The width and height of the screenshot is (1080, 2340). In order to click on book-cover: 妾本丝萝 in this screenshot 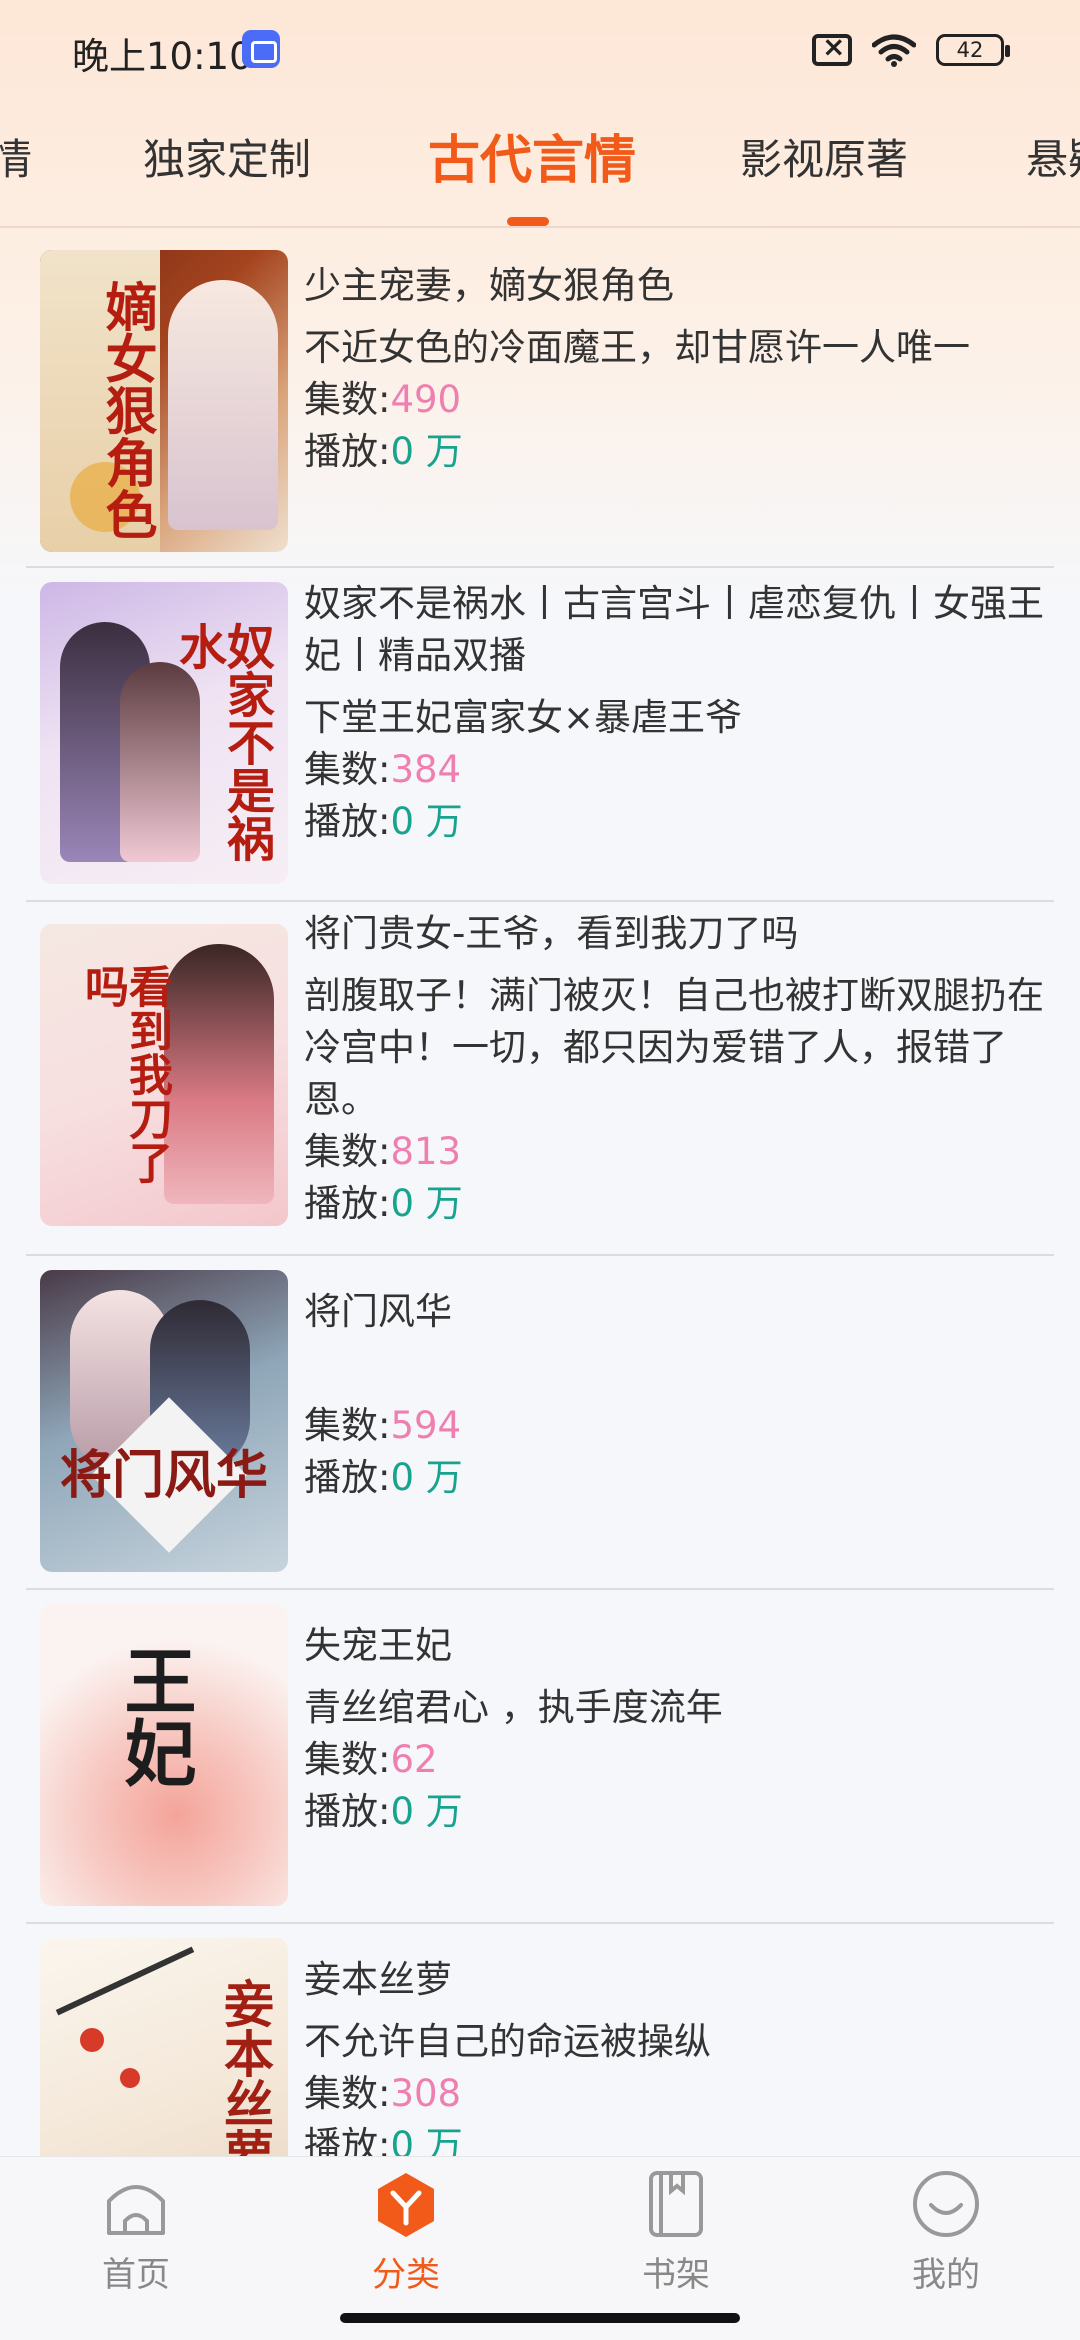, I will do `click(164, 2047)`.